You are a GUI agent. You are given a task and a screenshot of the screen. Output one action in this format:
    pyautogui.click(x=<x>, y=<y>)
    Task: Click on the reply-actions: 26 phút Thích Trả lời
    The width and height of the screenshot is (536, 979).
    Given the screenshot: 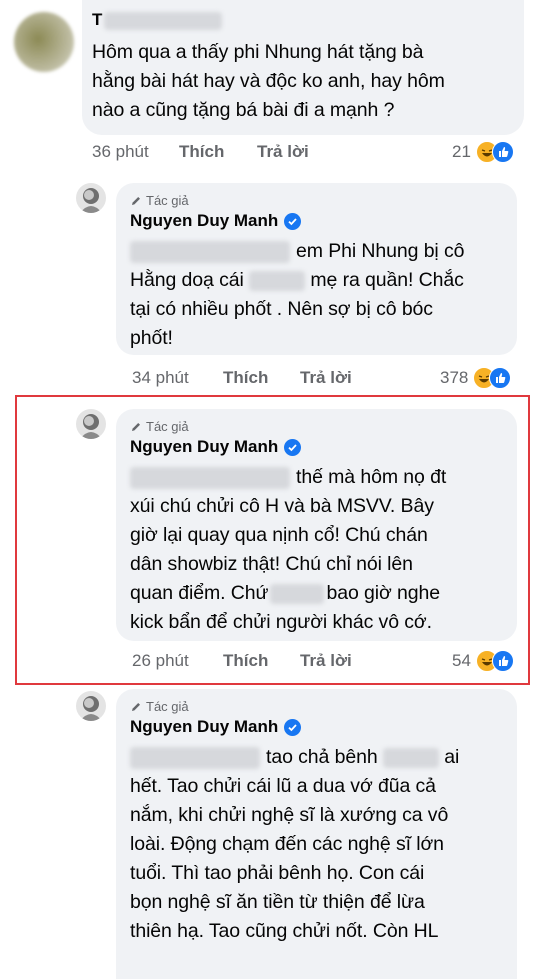 What is the action you would take?
    pyautogui.click(x=242, y=661)
    